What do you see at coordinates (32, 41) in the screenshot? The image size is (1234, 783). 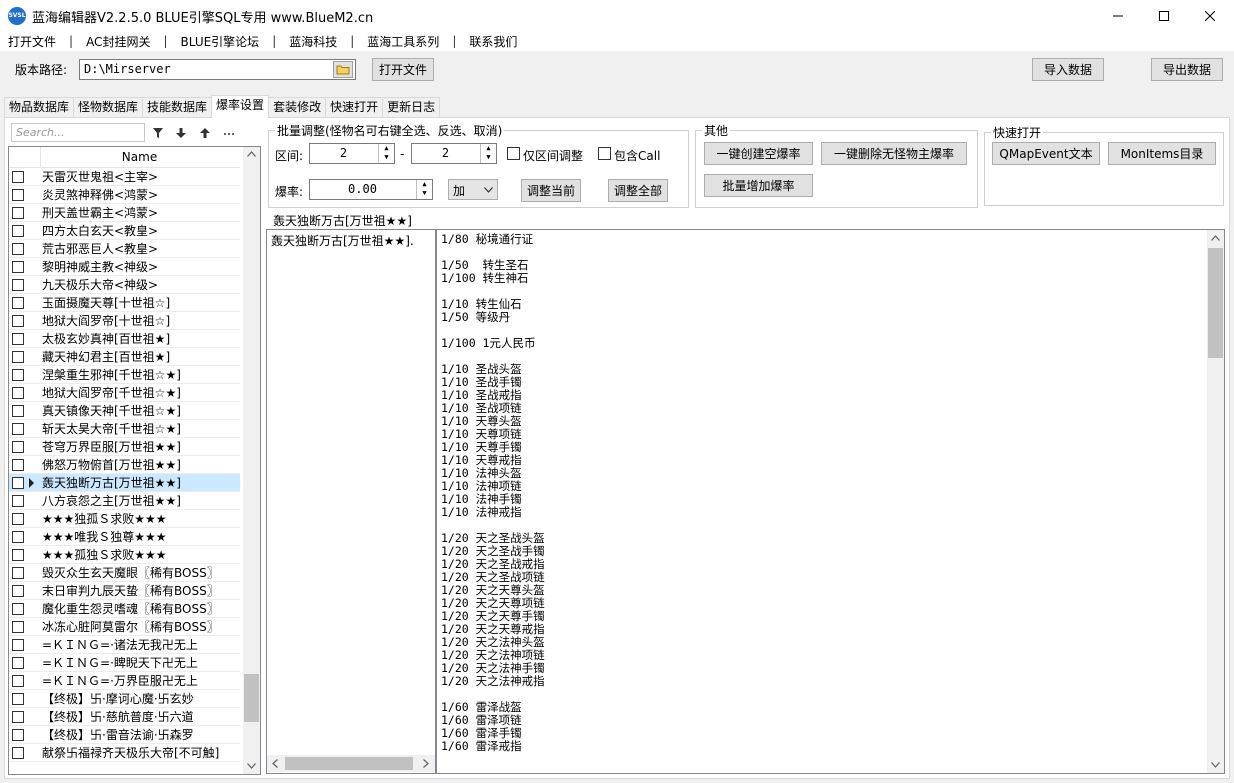 I see `menu-open-file: 打开文件` at bounding box center [32, 41].